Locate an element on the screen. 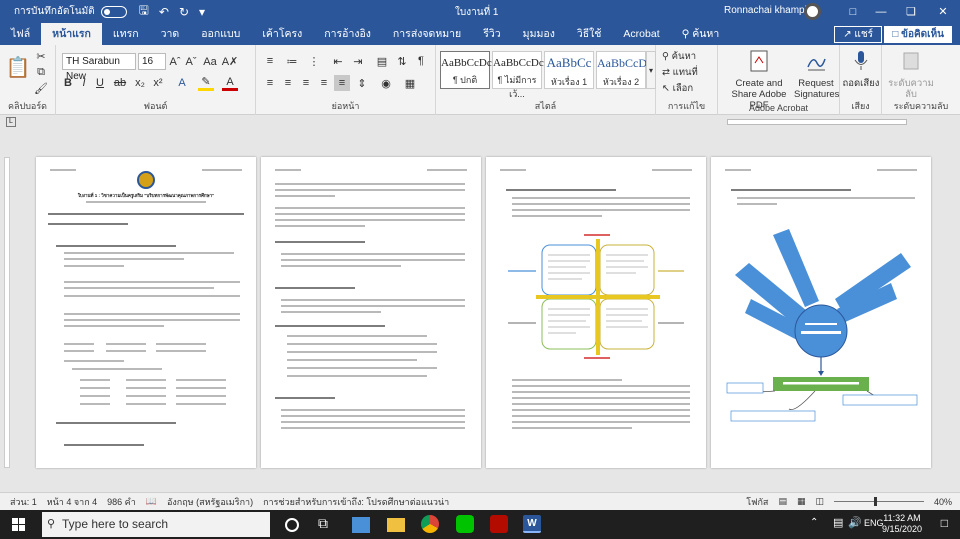 The width and height of the screenshot is (960, 539). tab-references: การอ้างอิง is located at coordinates (347, 34).